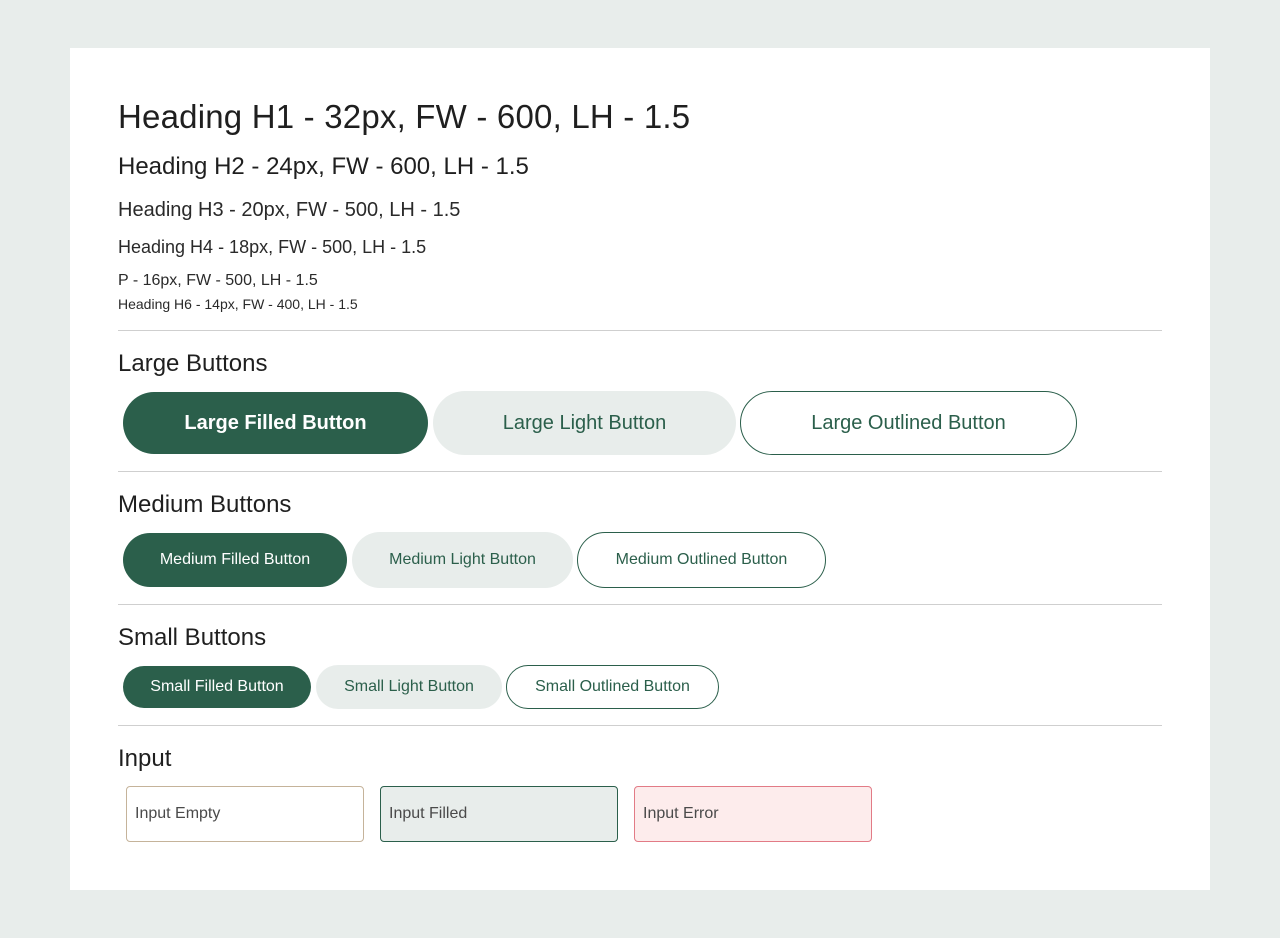 Image resolution: width=1280 pixels, height=938 pixels. What do you see at coordinates (908, 423) in the screenshot?
I see `large-outlined-button: Large Outlined Button` at bounding box center [908, 423].